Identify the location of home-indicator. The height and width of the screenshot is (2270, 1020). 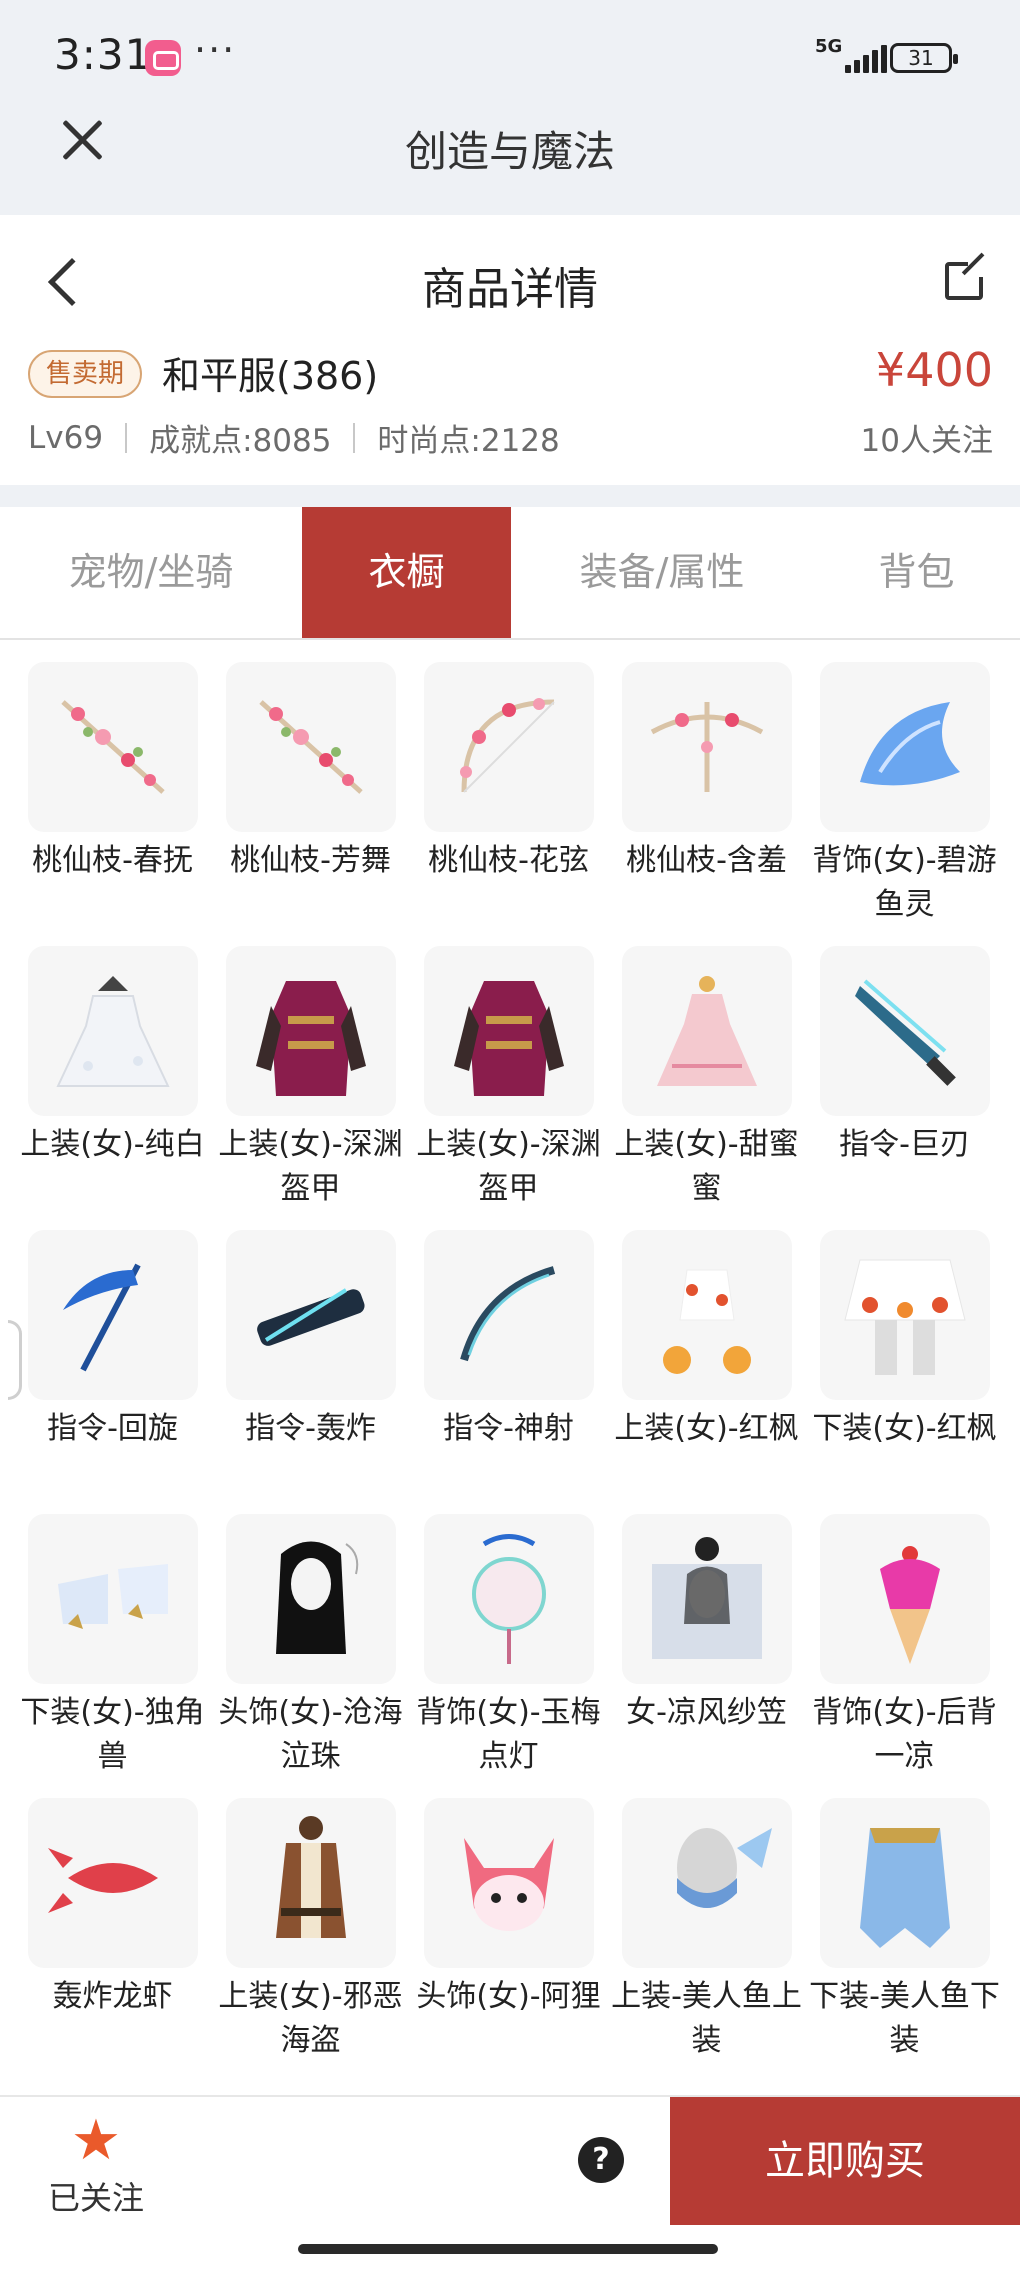
(508, 2249).